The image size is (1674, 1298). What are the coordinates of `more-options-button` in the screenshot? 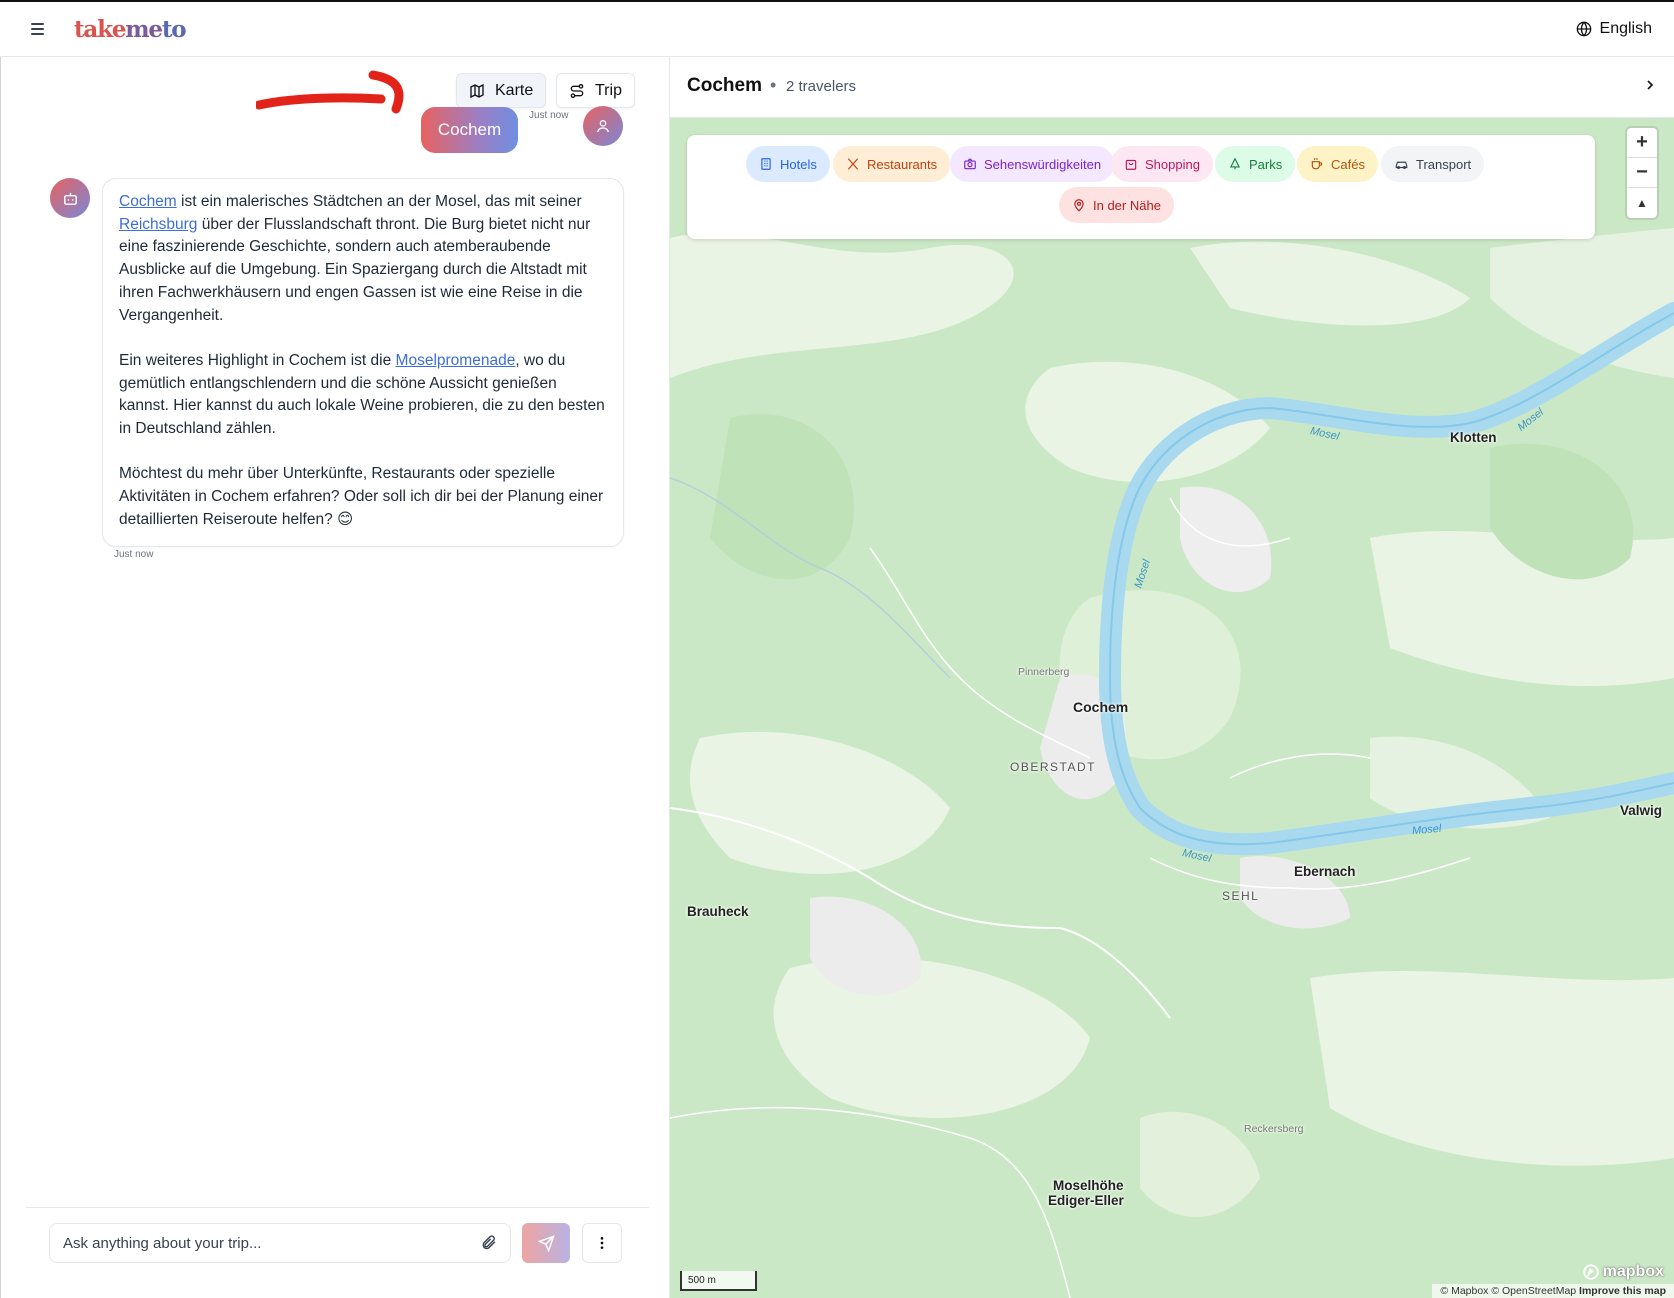 It's located at (602, 1243).